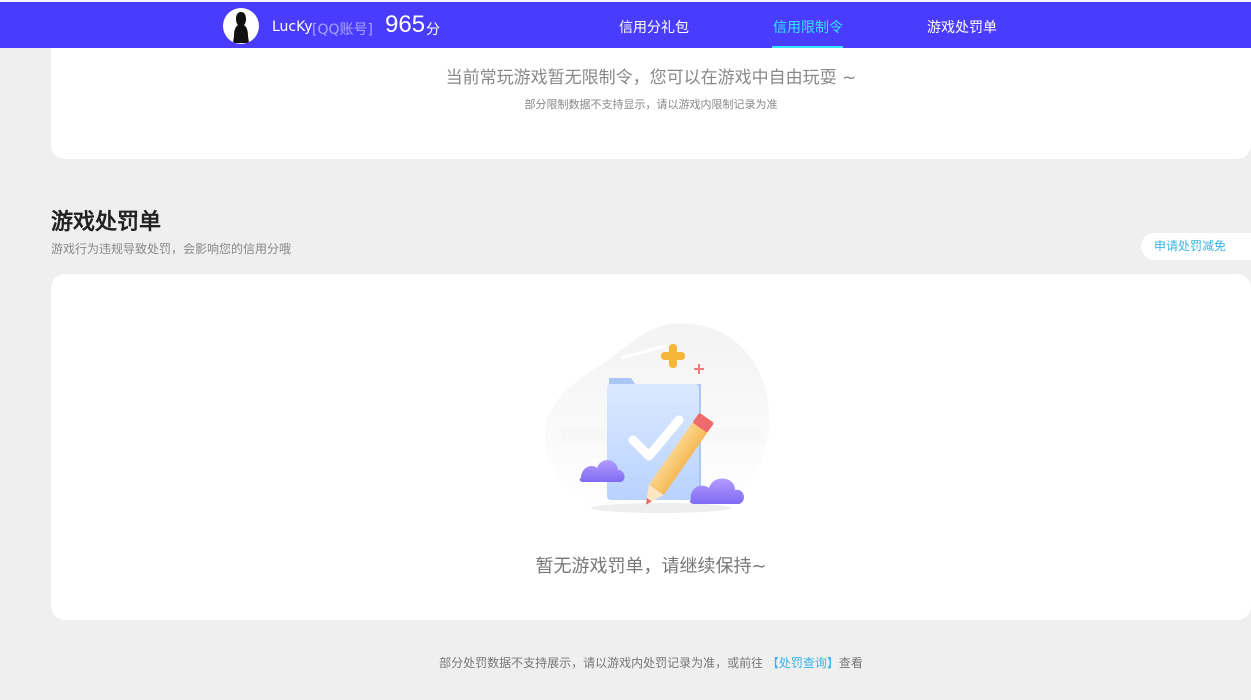  Describe the element at coordinates (808, 27) in the screenshot. I see `nav-credit-restriction: 信用限制令` at that location.